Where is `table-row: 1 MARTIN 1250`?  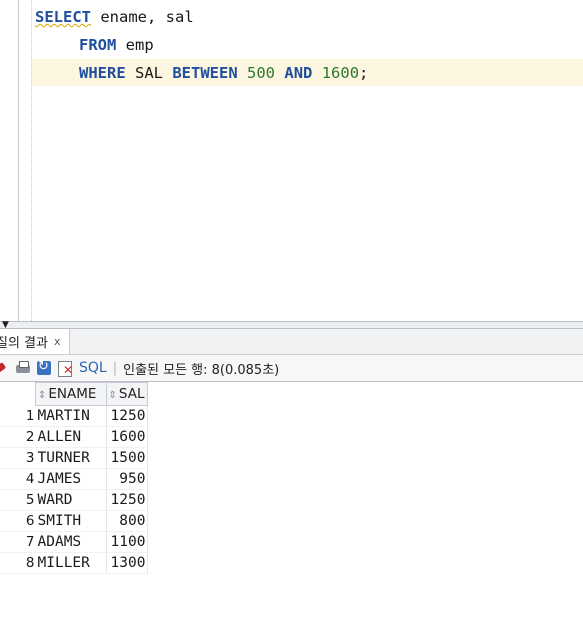 table-row: 1 MARTIN 1250 is located at coordinates (74, 416).